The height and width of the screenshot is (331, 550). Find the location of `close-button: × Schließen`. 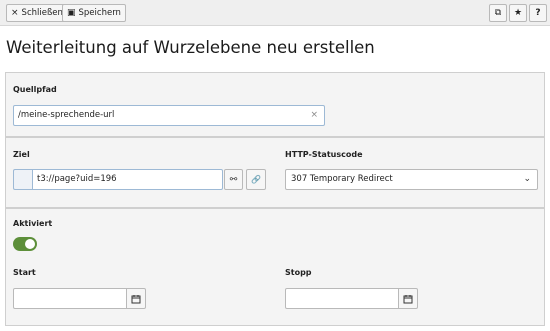

close-button: × Schließen is located at coordinates (37, 13).